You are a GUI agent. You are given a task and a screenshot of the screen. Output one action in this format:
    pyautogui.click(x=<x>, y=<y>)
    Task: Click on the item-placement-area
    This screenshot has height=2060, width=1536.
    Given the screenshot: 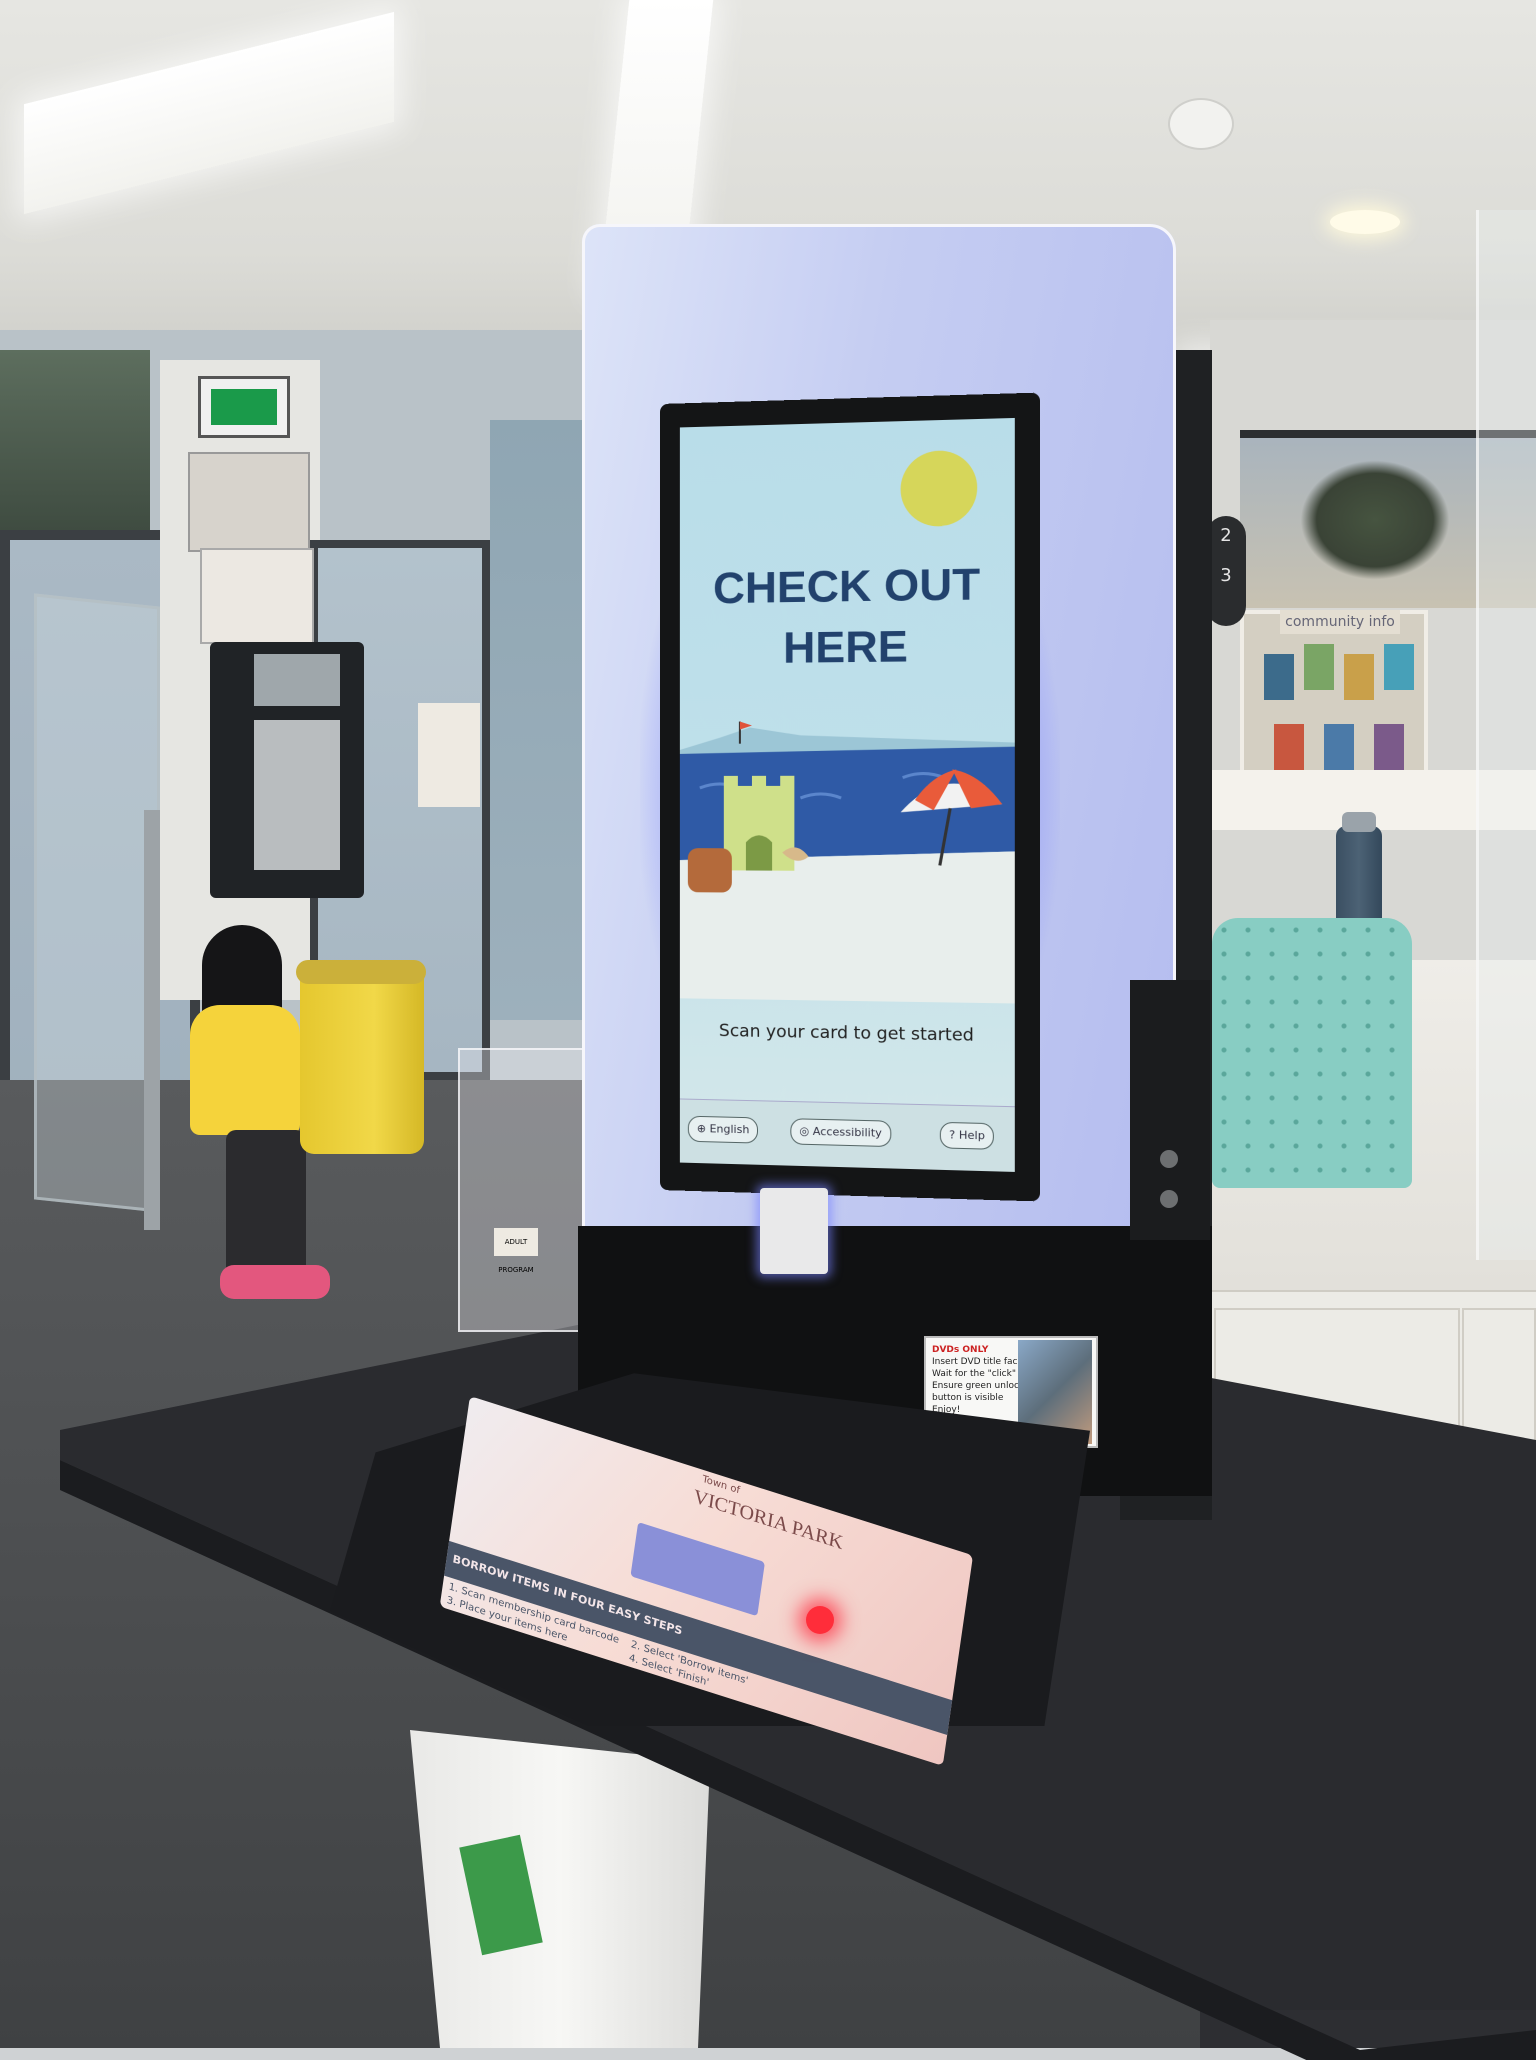 What is the action you would take?
    pyautogui.click(x=697, y=1569)
    